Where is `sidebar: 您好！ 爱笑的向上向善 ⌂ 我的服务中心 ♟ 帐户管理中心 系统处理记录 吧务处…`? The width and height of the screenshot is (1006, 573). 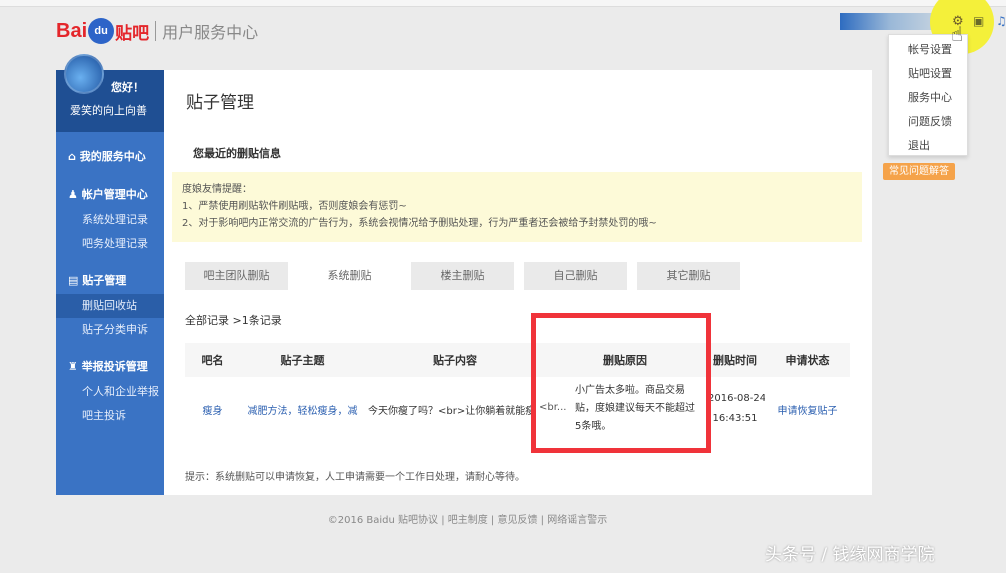 sidebar: 您好！ 爱笑的向上向善 ⌂ 我的服务中心 ♟ 帐户管理中心 系统处理记录 吧务处… is located at coordinates (110, 274).